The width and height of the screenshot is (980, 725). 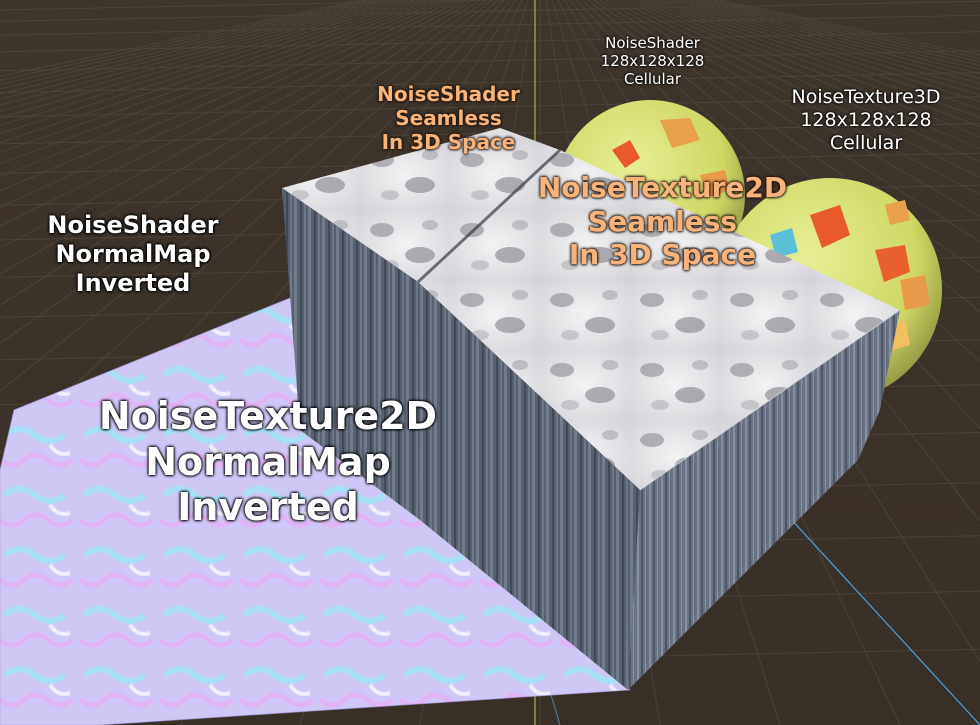 I want to click on label-noiseshader-seamless: NoiseShader Seamless In 3D Space, so click(x=448, y=118).